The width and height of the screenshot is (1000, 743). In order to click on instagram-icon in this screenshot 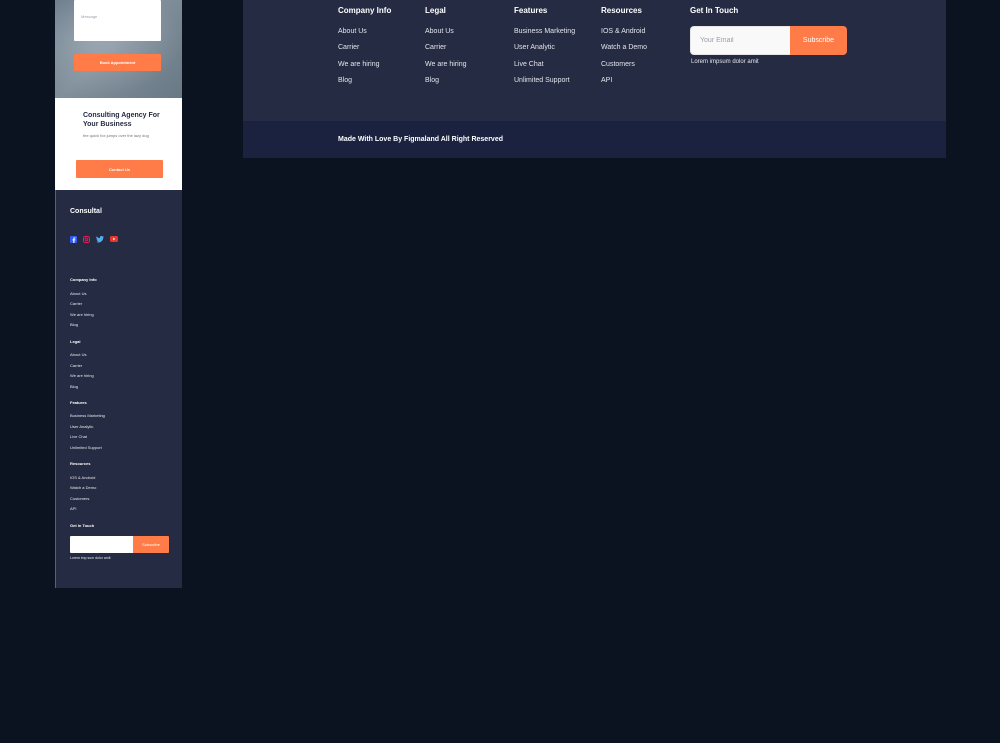, I will do `click(86, 239)`.